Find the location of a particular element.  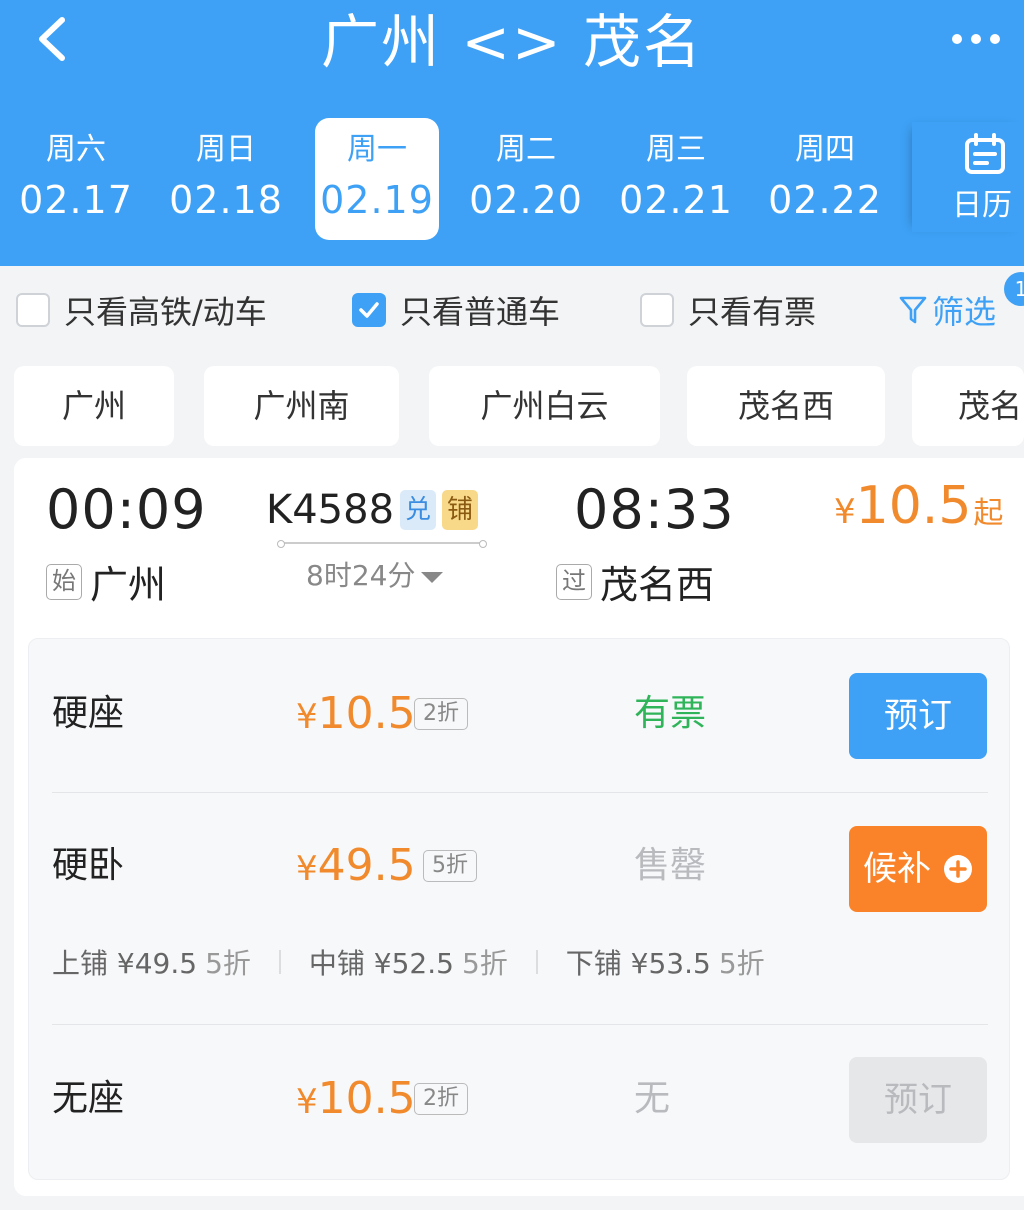

seat-status-soldout: 售罄 is located at coordinates (670, 865).